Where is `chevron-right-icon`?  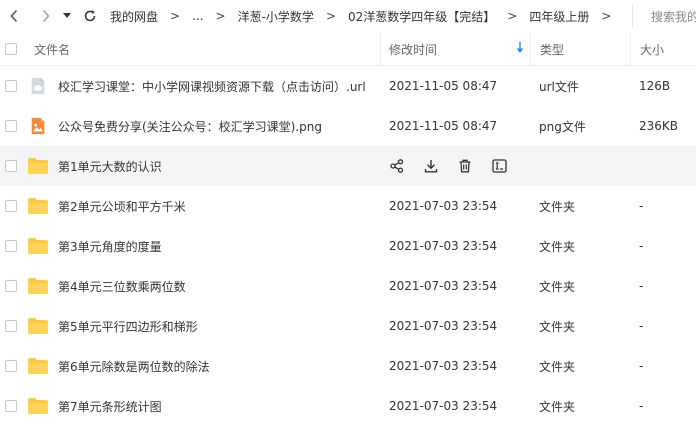 chevron-right-icon is located at coordinates (46, 16).